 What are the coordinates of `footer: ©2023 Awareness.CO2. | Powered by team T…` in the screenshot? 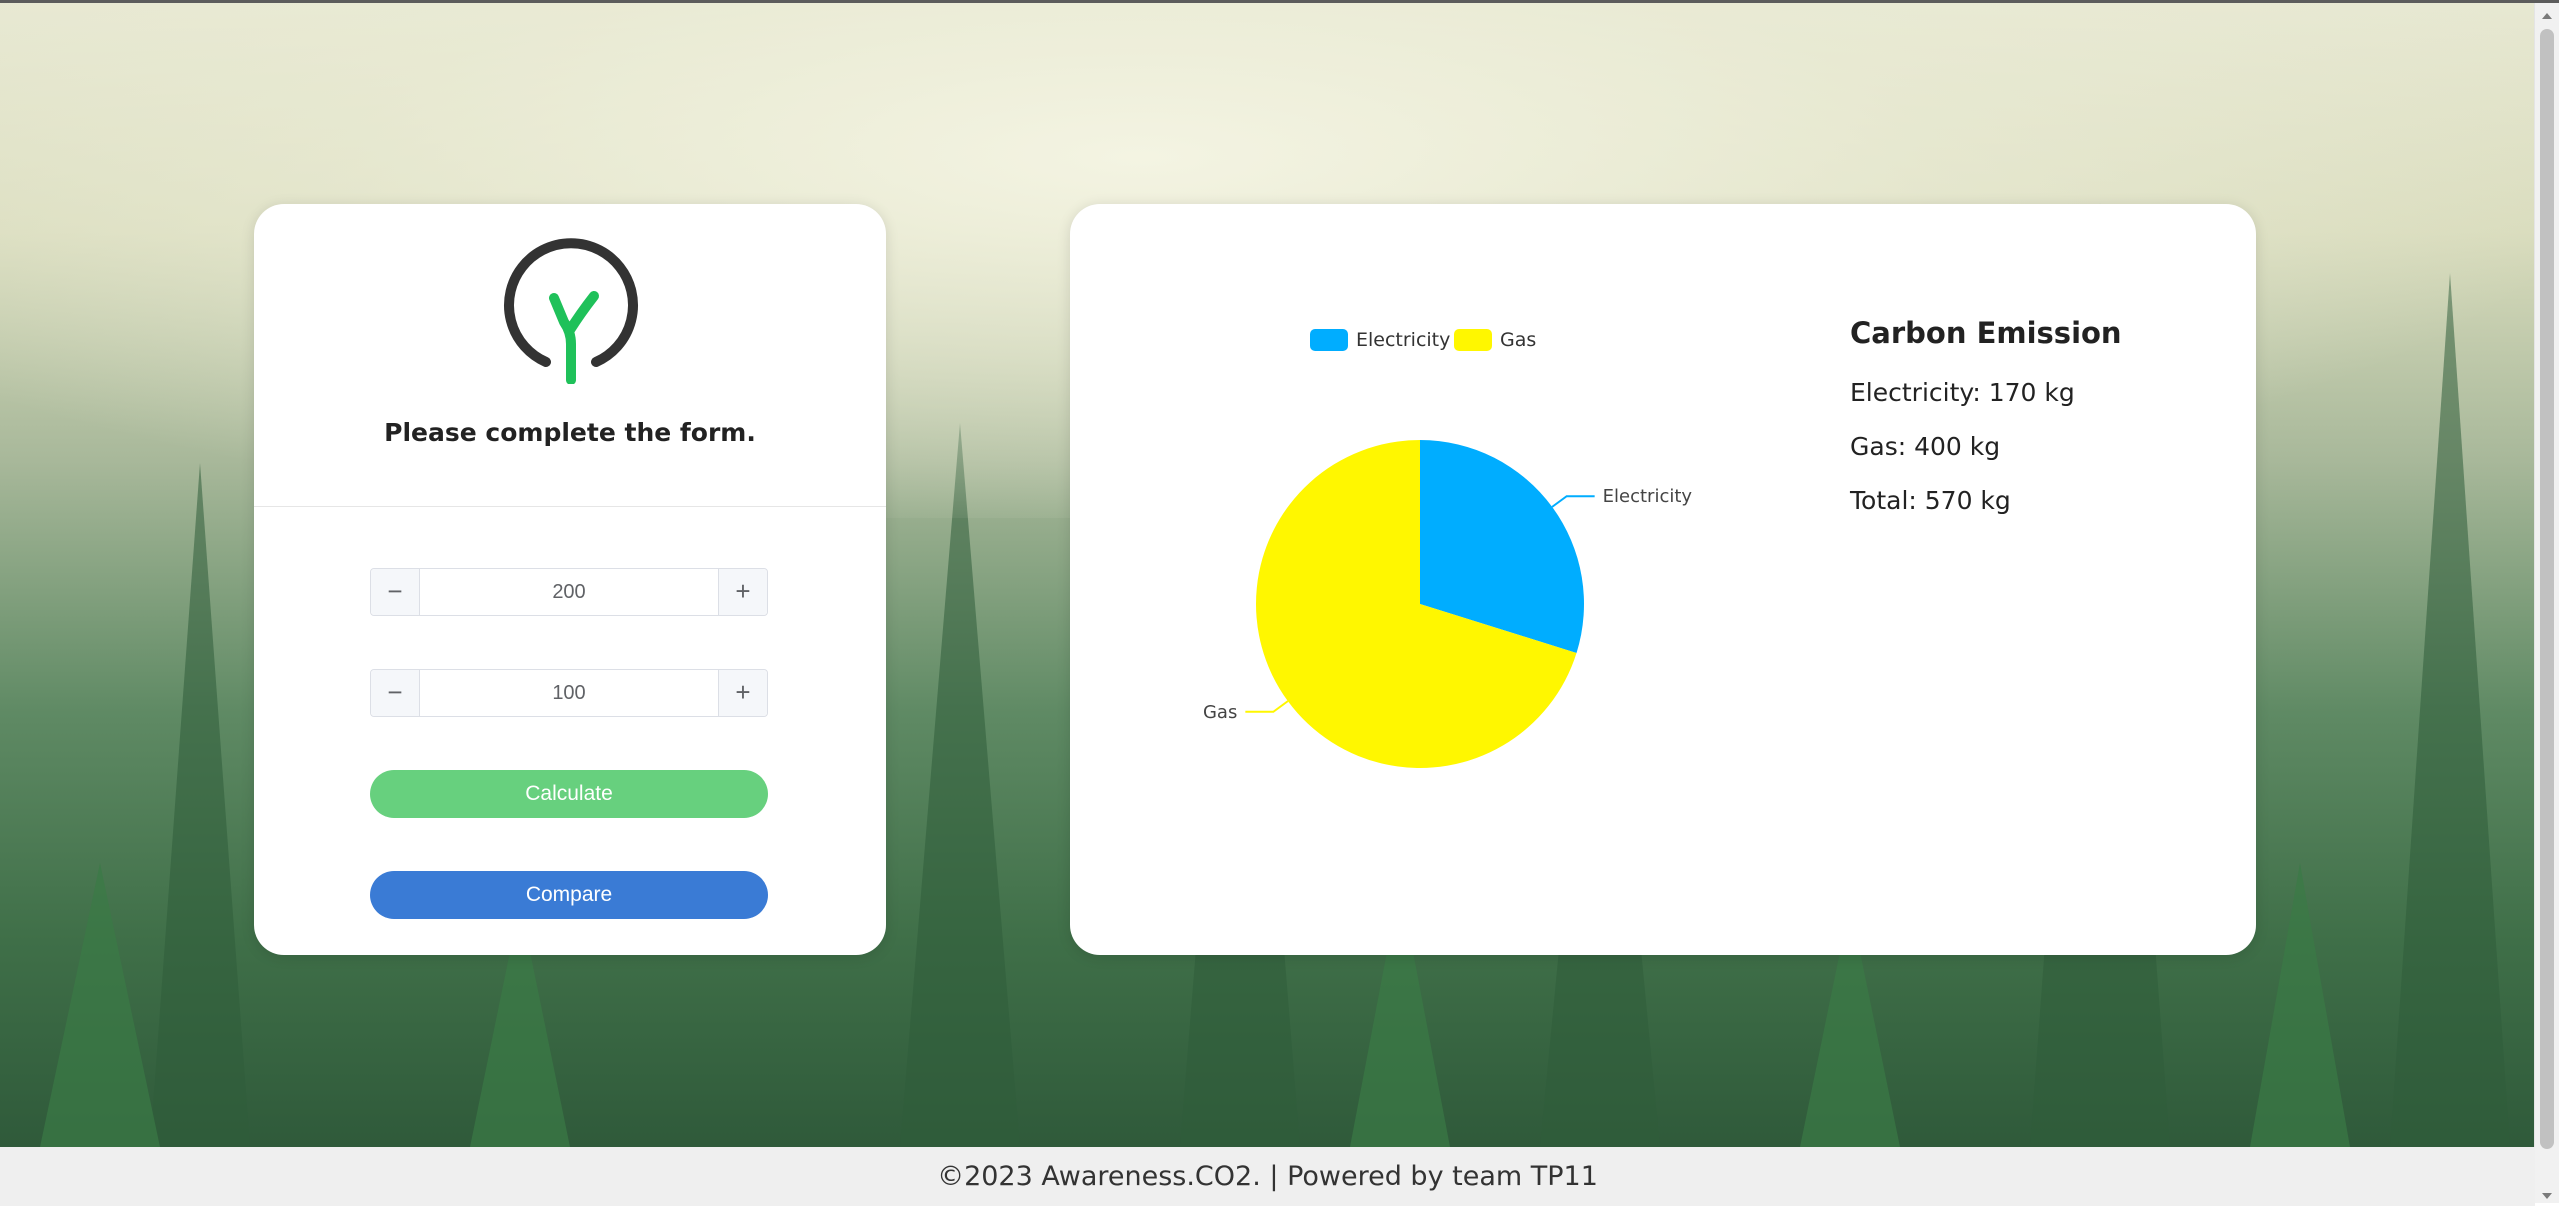 It's located at (1267, 1176).